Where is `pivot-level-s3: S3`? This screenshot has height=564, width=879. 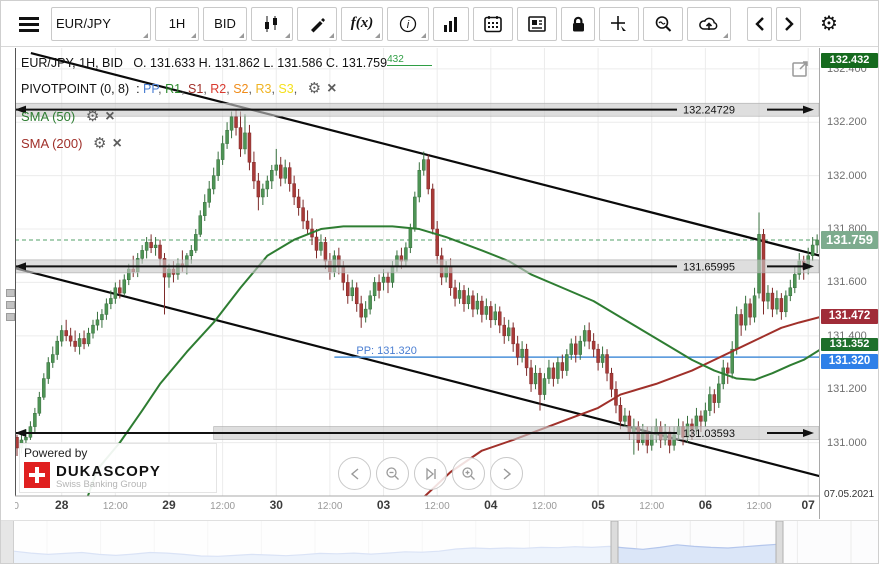
pivot-level-s3: S3 is located at coordinates (289, 89).